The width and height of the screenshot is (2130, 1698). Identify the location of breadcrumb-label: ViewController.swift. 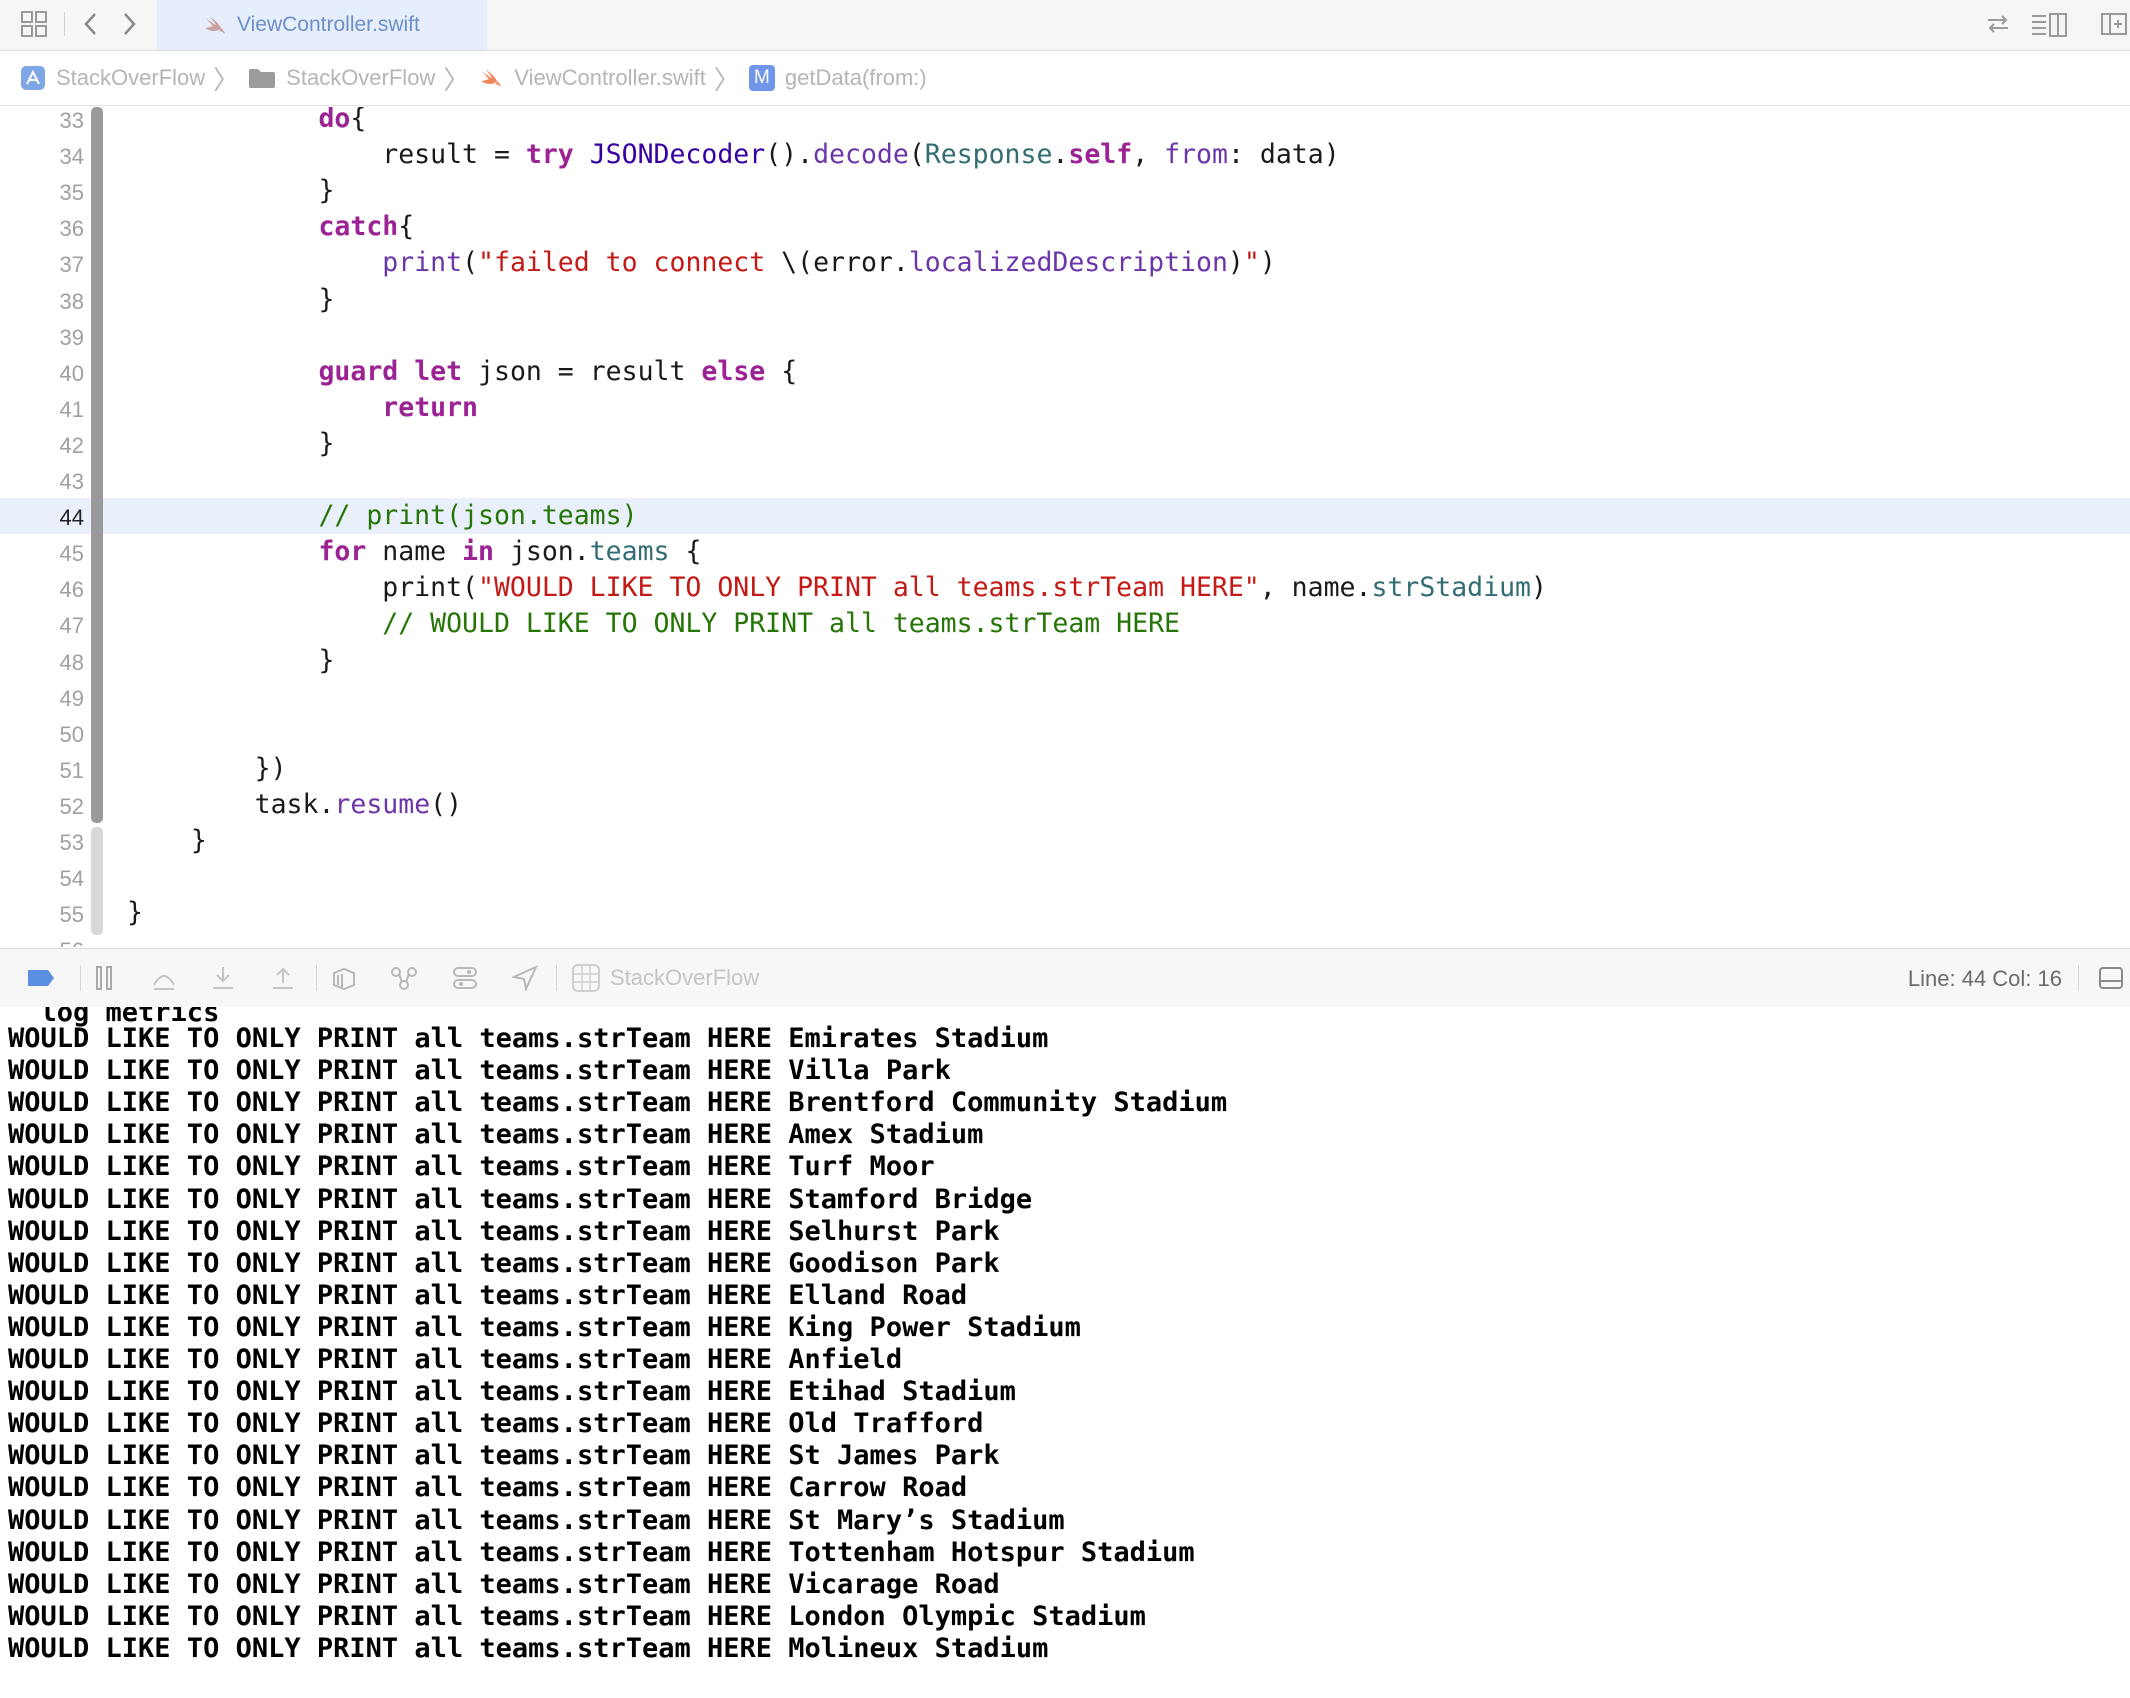
(610, 77).